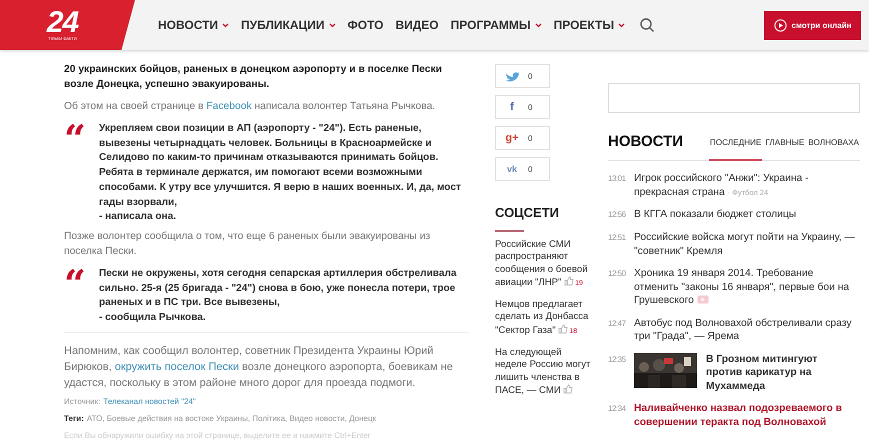 This screenshot has height=446, width=869. Describe the element at coordinates (512, 138) in the screenshot. I see `google-plus-icon: g+` at that location.